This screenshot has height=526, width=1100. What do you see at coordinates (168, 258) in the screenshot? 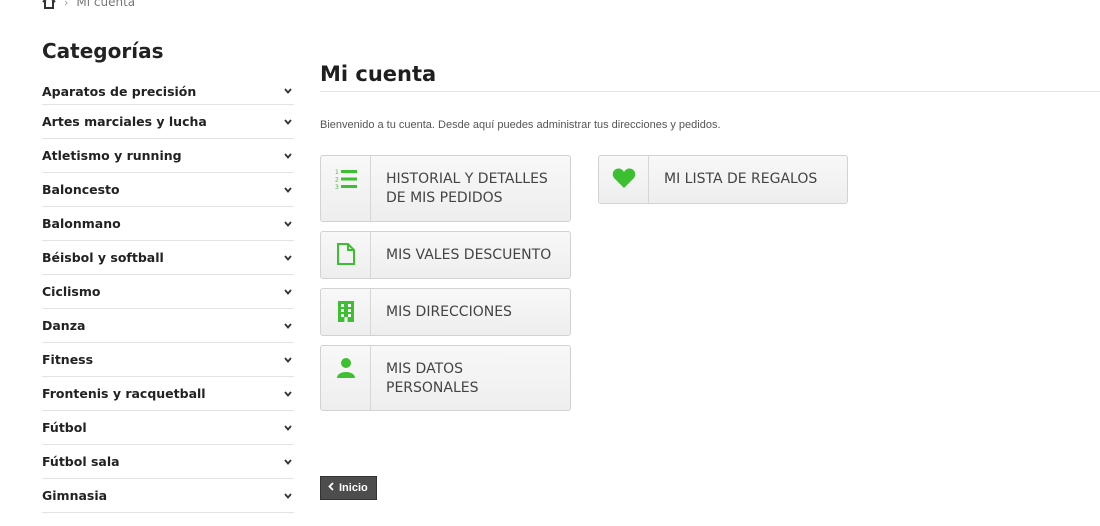
I see `category-item: Béisbol y softball` at bounding box center [168, 258].